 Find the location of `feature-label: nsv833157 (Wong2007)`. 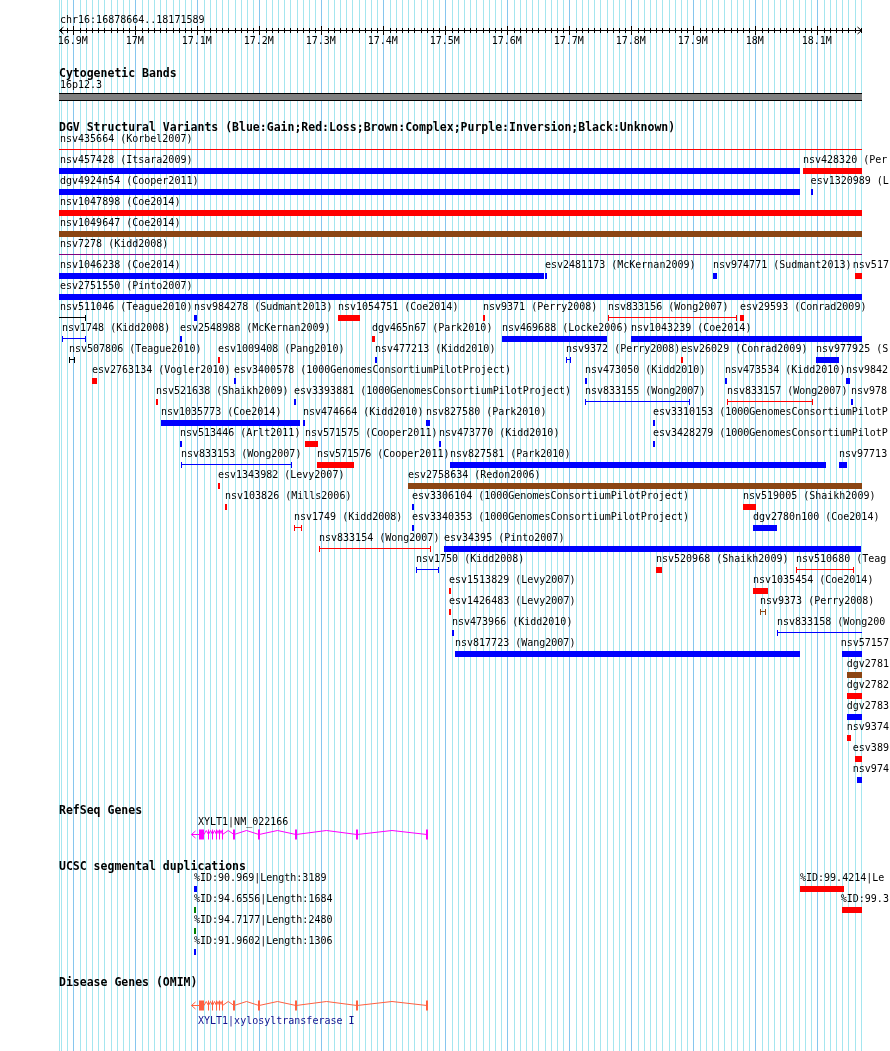

feature-label: nsv833157 (Wong2007) is located at coordinates (787, 391).